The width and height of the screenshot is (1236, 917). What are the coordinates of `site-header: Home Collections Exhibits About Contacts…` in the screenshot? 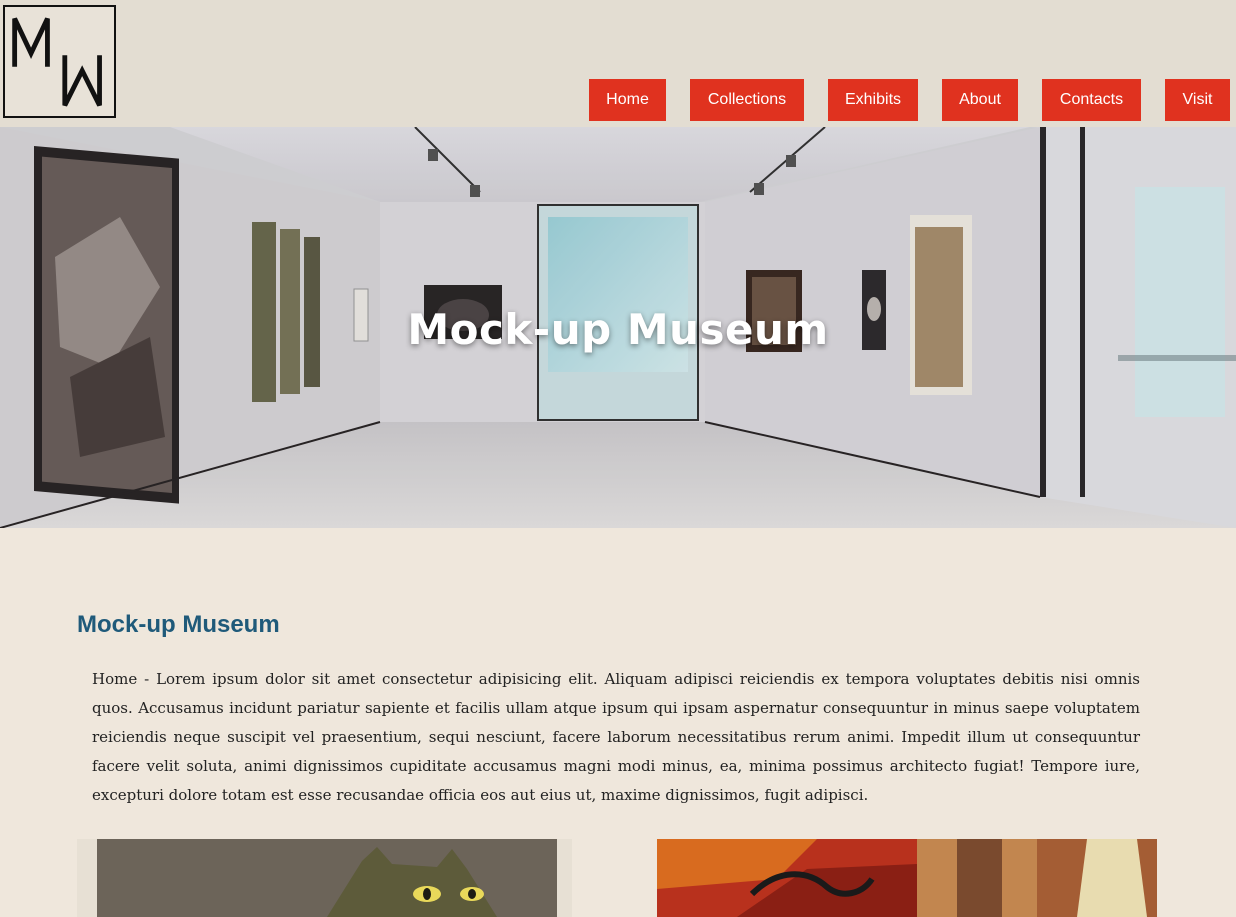 It's located at (618, 63).